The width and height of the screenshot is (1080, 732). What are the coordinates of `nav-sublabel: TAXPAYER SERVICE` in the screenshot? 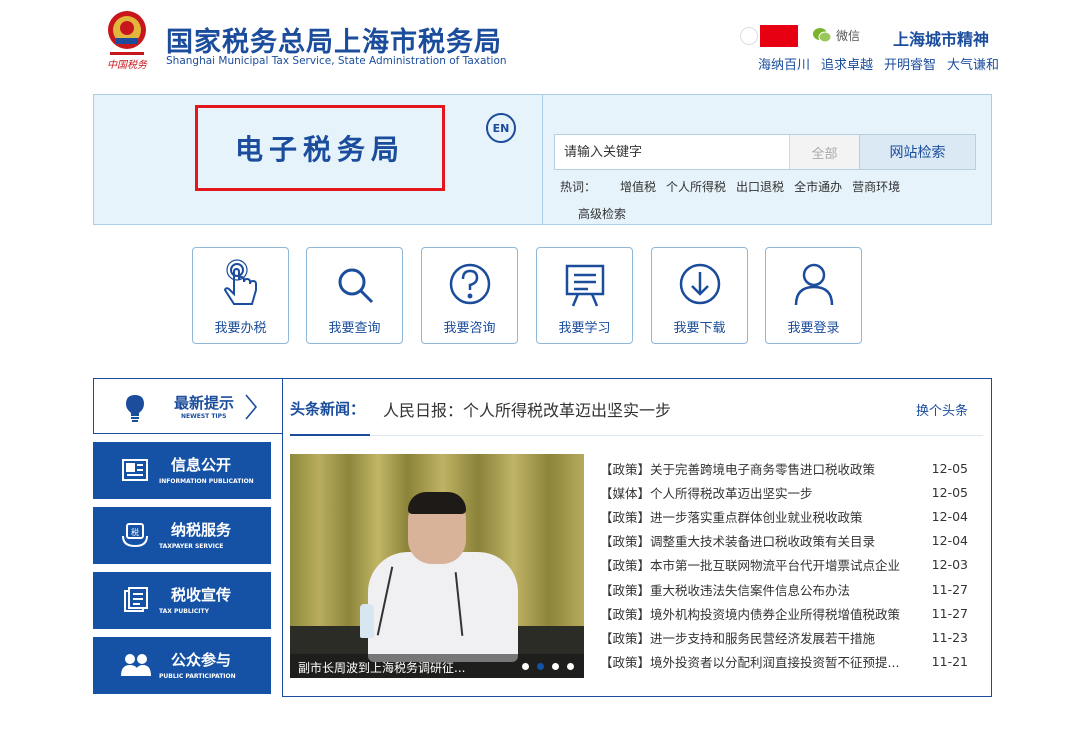 It's located at (191, 546).